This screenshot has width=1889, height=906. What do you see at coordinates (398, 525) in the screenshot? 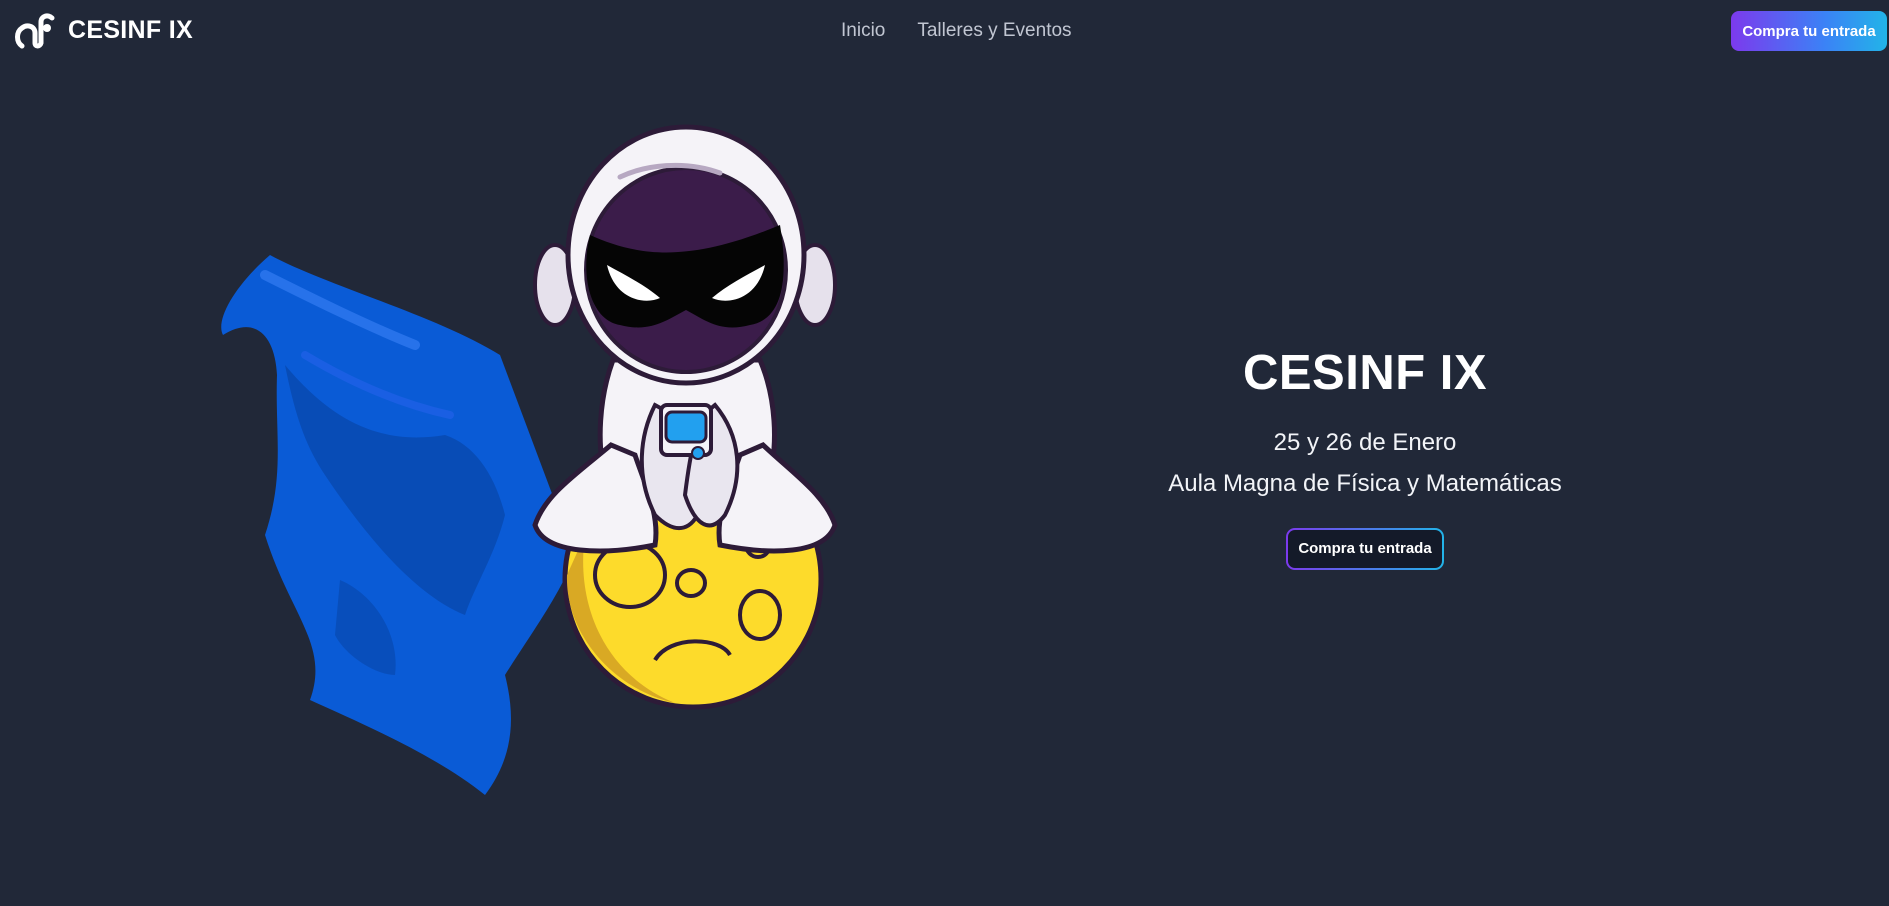
I see `cape` at bounding box center [398, 525].